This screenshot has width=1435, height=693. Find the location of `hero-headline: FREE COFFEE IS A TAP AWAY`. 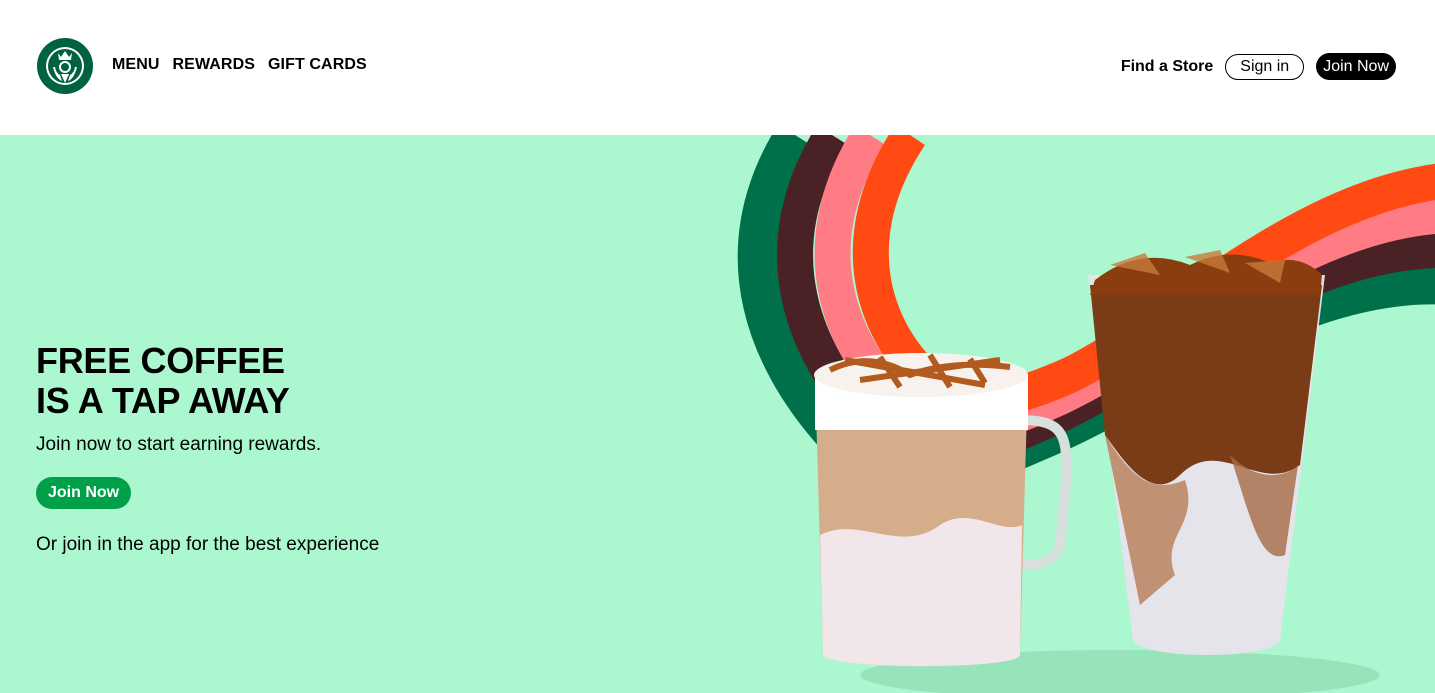

hero-headline: FREE COFFEE IS A TAP AWAY is located at coordinates (163, 381).